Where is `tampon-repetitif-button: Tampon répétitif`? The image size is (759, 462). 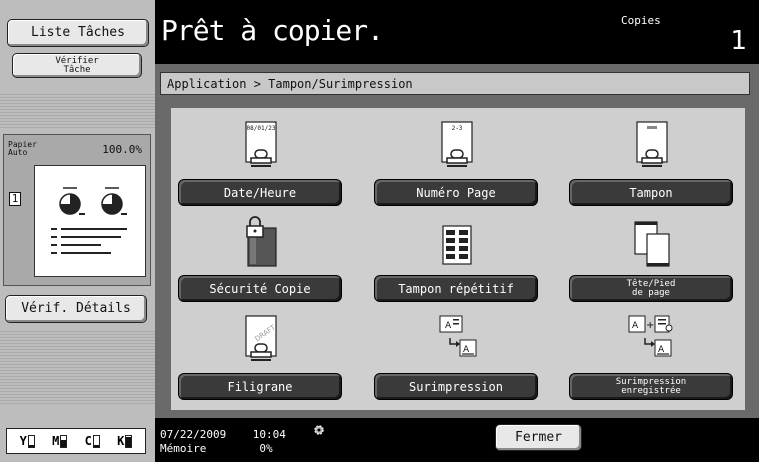
tampon-repetitif-button: Tampon répétitif is located at coordinates (456, 288).